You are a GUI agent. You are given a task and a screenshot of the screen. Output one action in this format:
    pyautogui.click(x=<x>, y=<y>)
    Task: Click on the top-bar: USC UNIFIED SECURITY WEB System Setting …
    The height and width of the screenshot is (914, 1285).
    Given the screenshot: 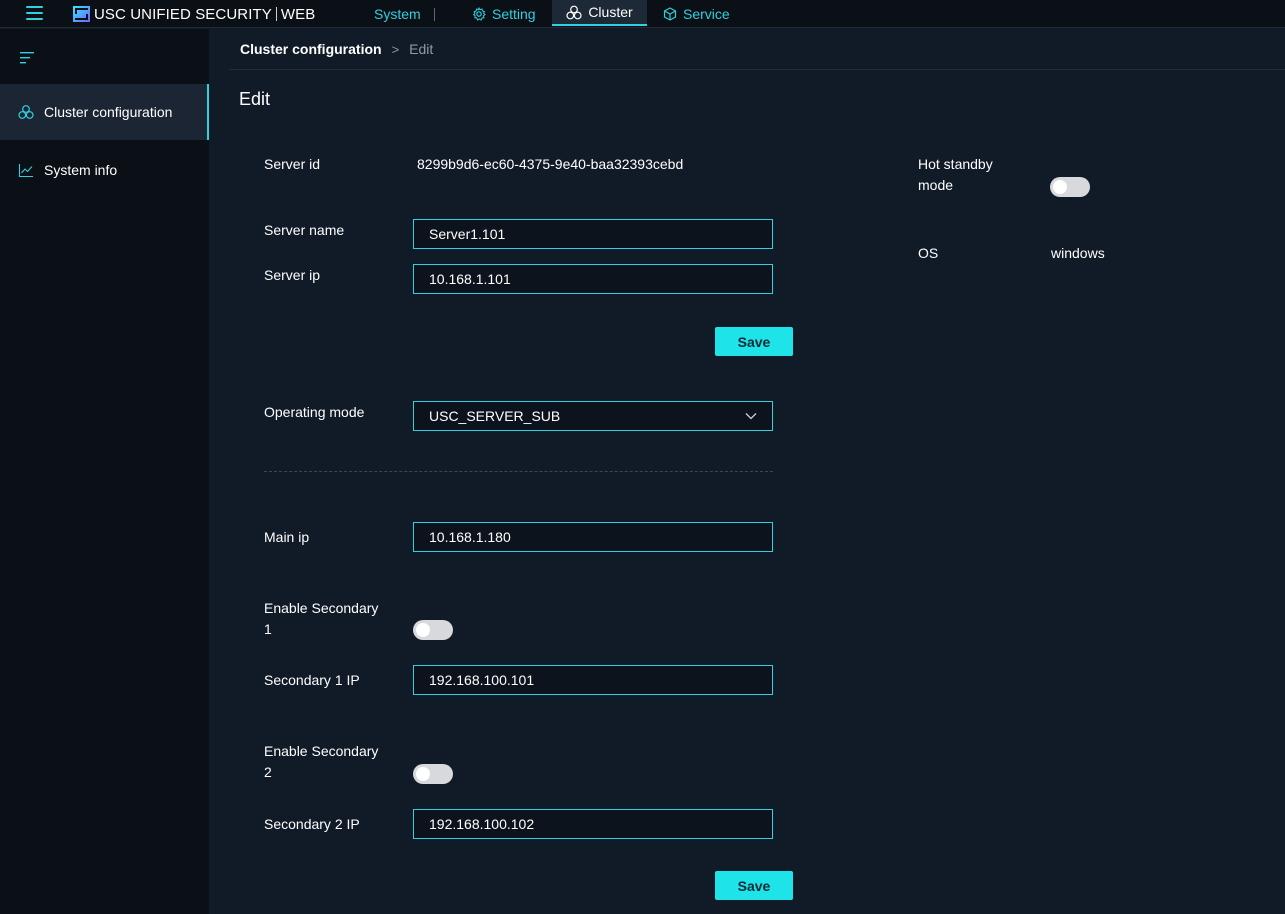 What is the action you would take?
    pyautogui.click(x=642, y=14)
    